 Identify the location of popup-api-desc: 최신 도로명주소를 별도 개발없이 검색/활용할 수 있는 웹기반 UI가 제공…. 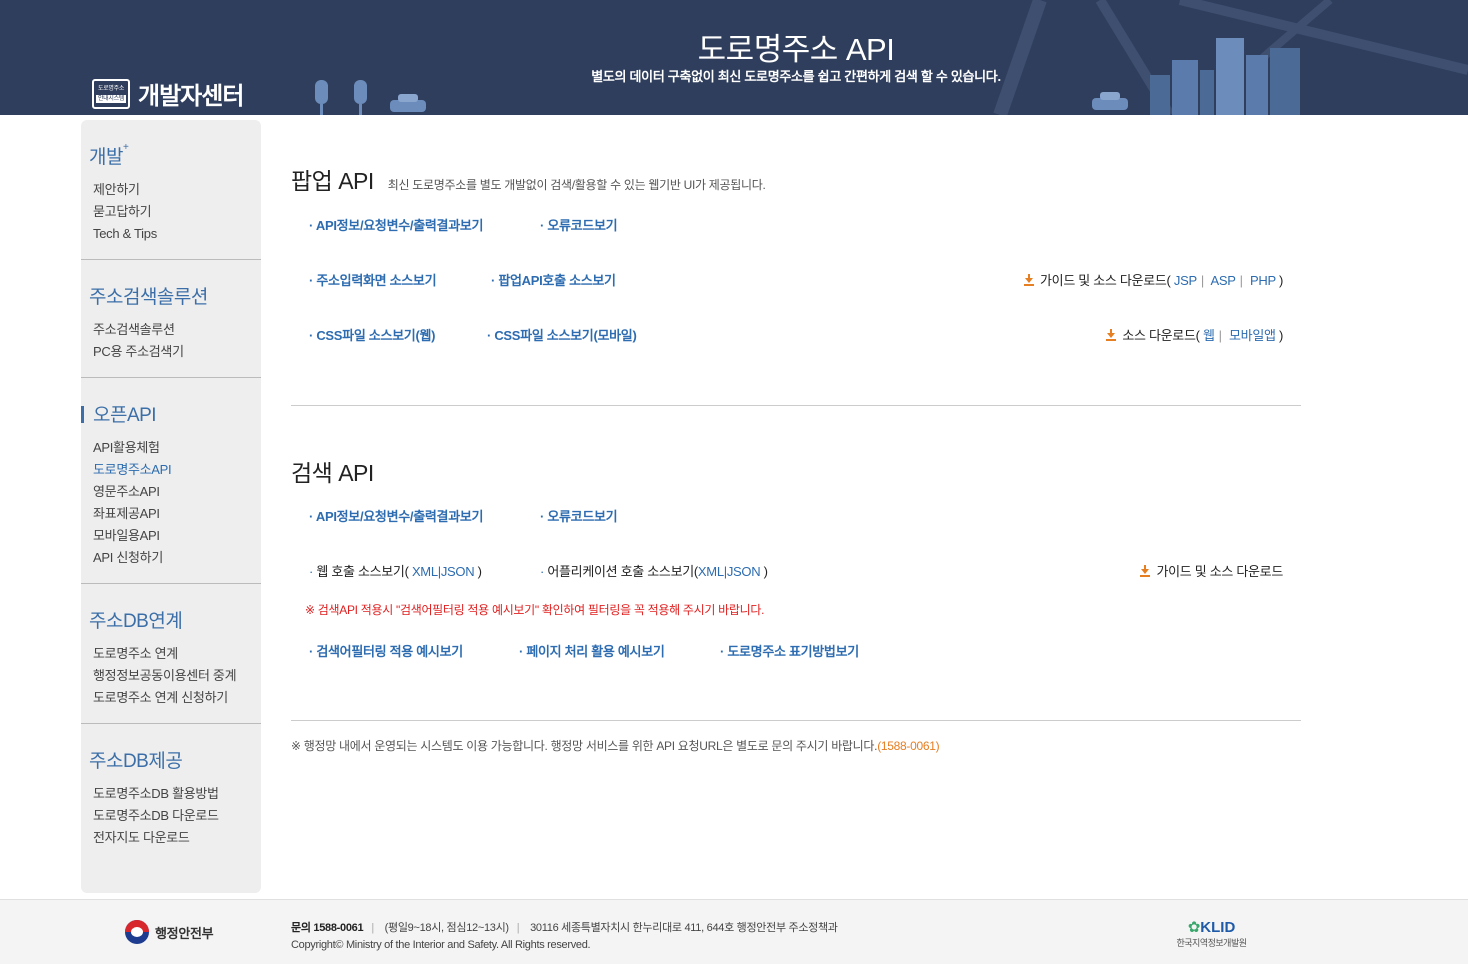
(576, 185).